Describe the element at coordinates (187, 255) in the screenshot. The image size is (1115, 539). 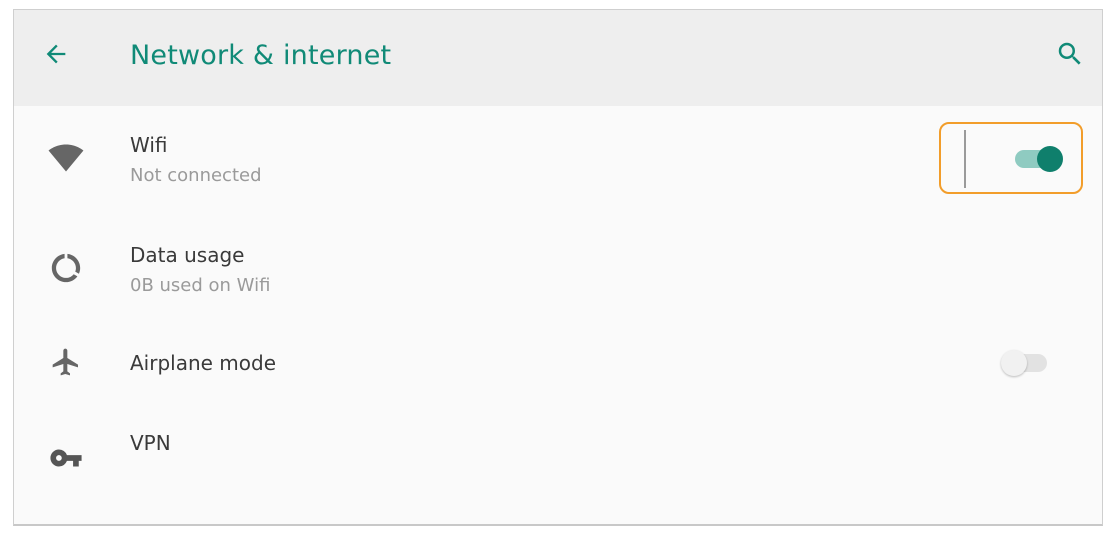
I see `data-usage-title: Data usage` at that location.